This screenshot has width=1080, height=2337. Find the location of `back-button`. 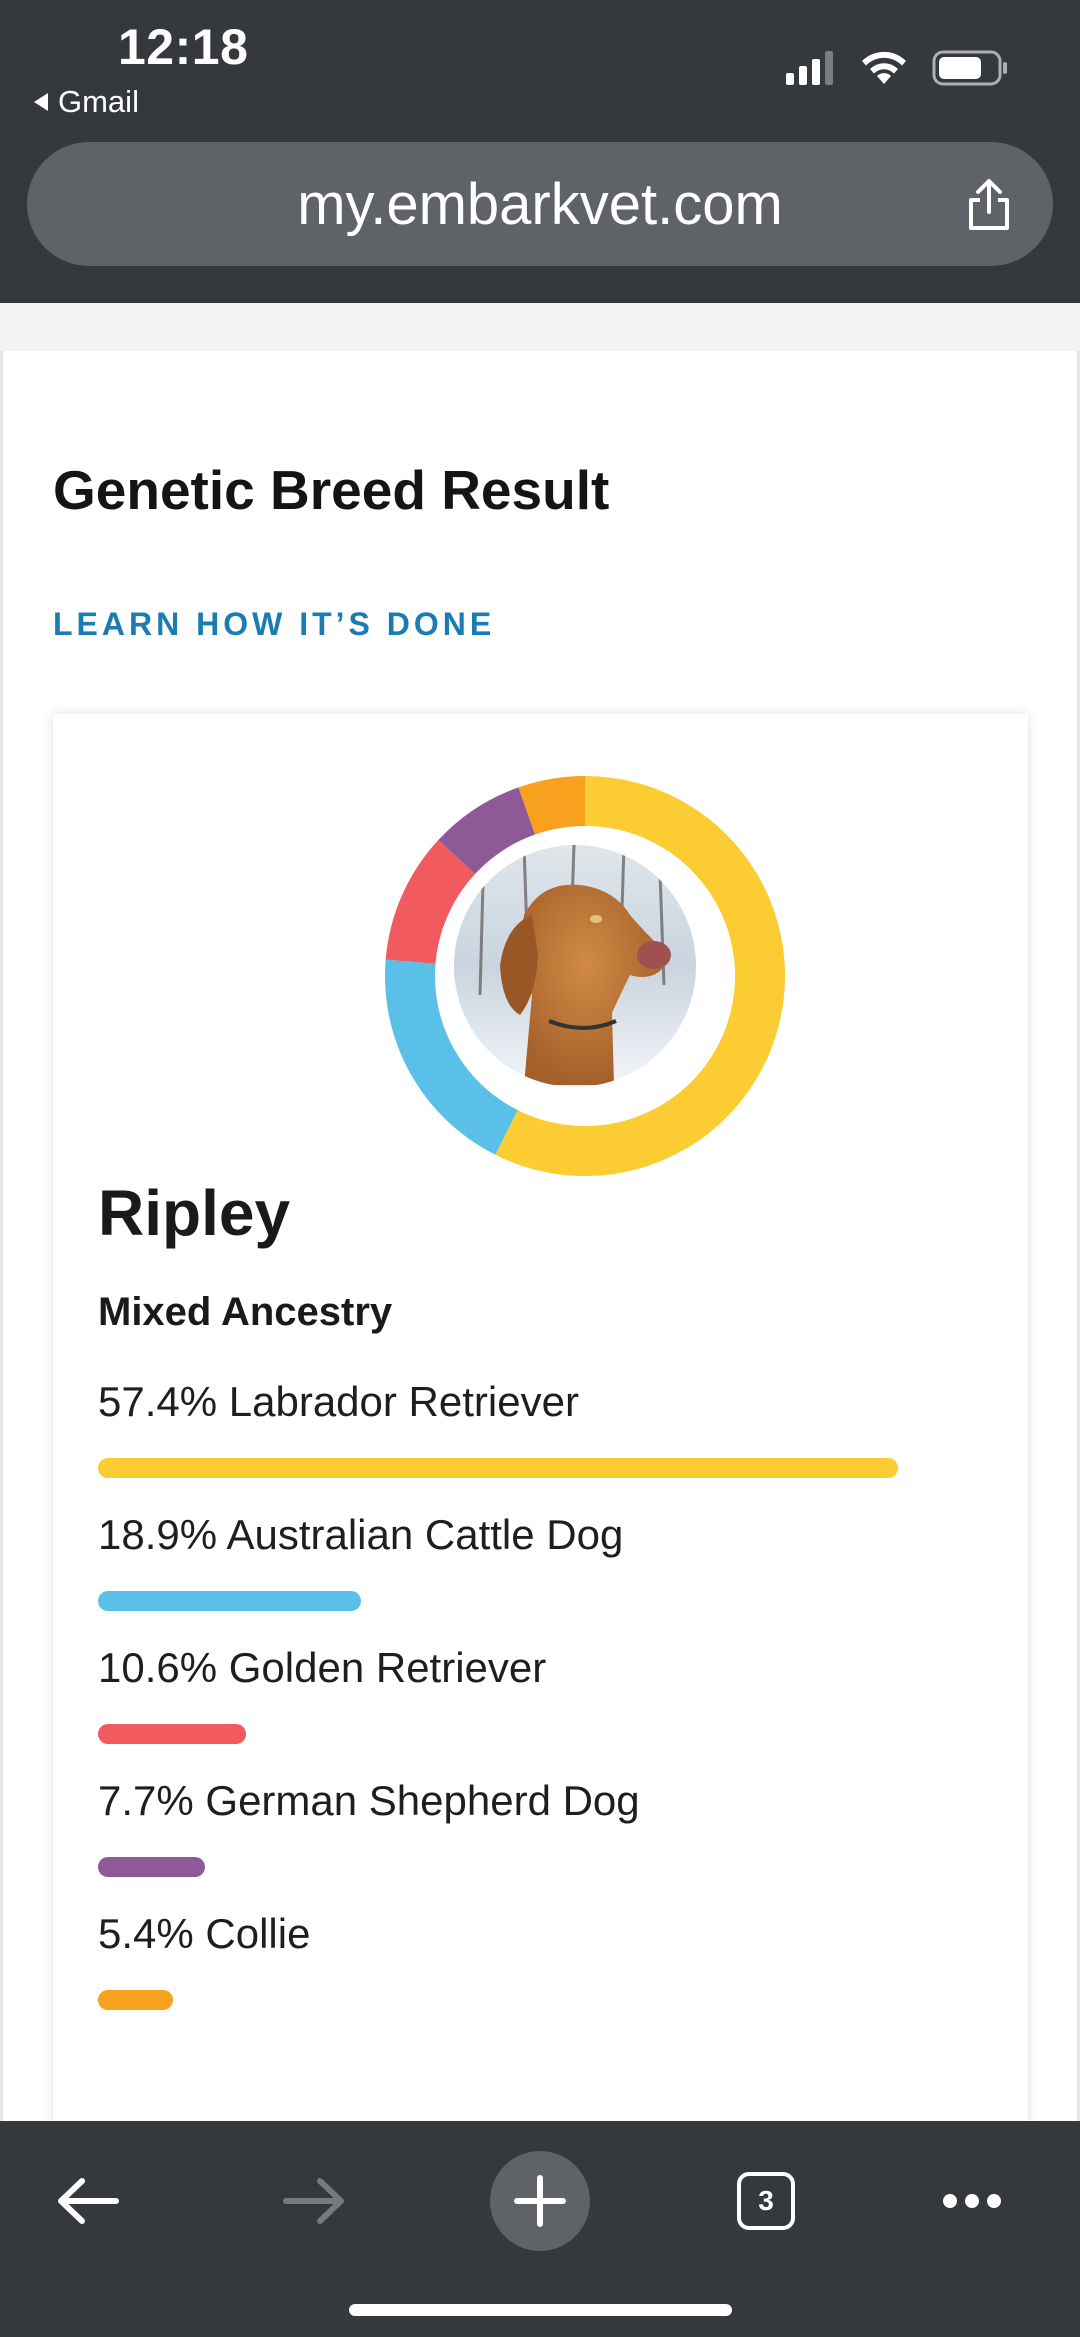

back-button is located at coordinates (88, 2201).